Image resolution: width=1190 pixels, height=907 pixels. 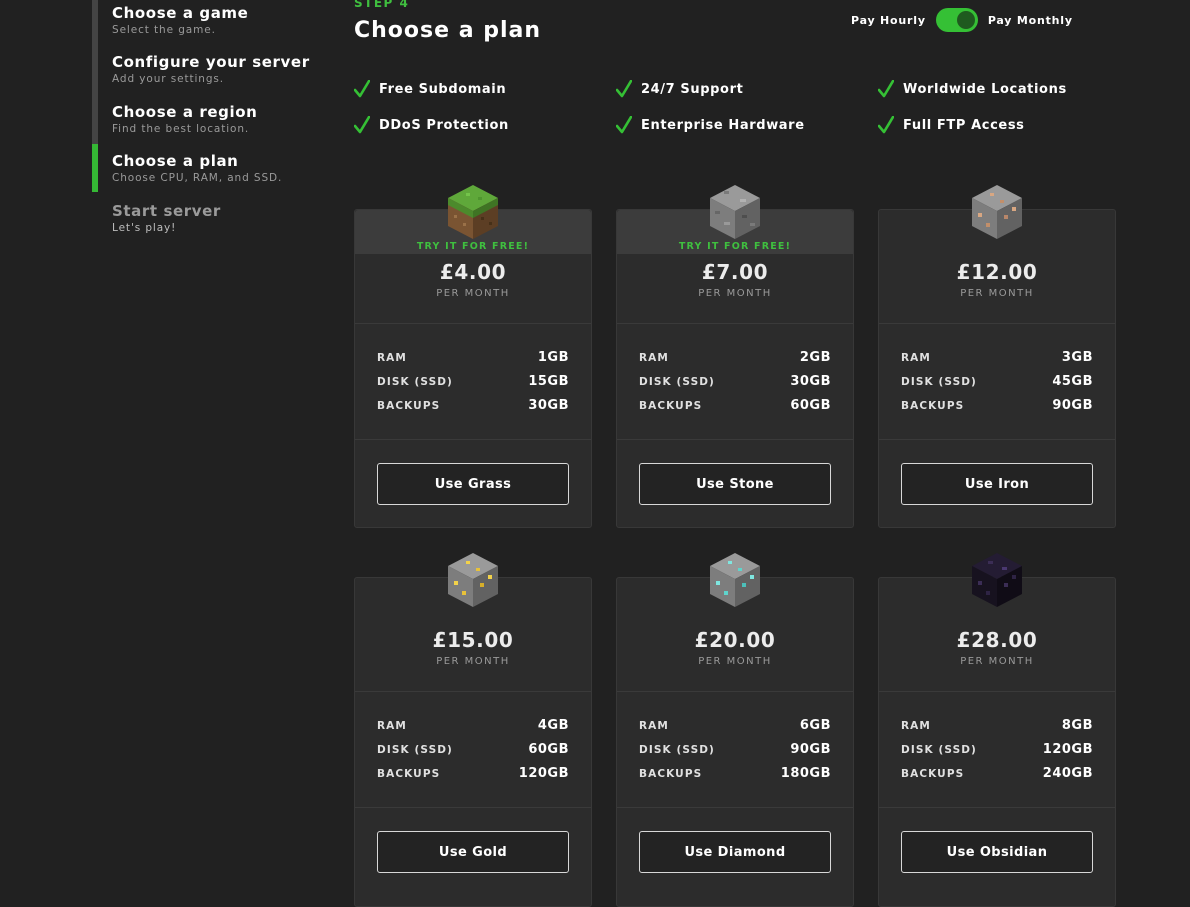 What do you see at coordinates (997, 405) in the screenshot?
I see `spec-backups: BACKUPS 90GB` at bounding box center [997, 405].